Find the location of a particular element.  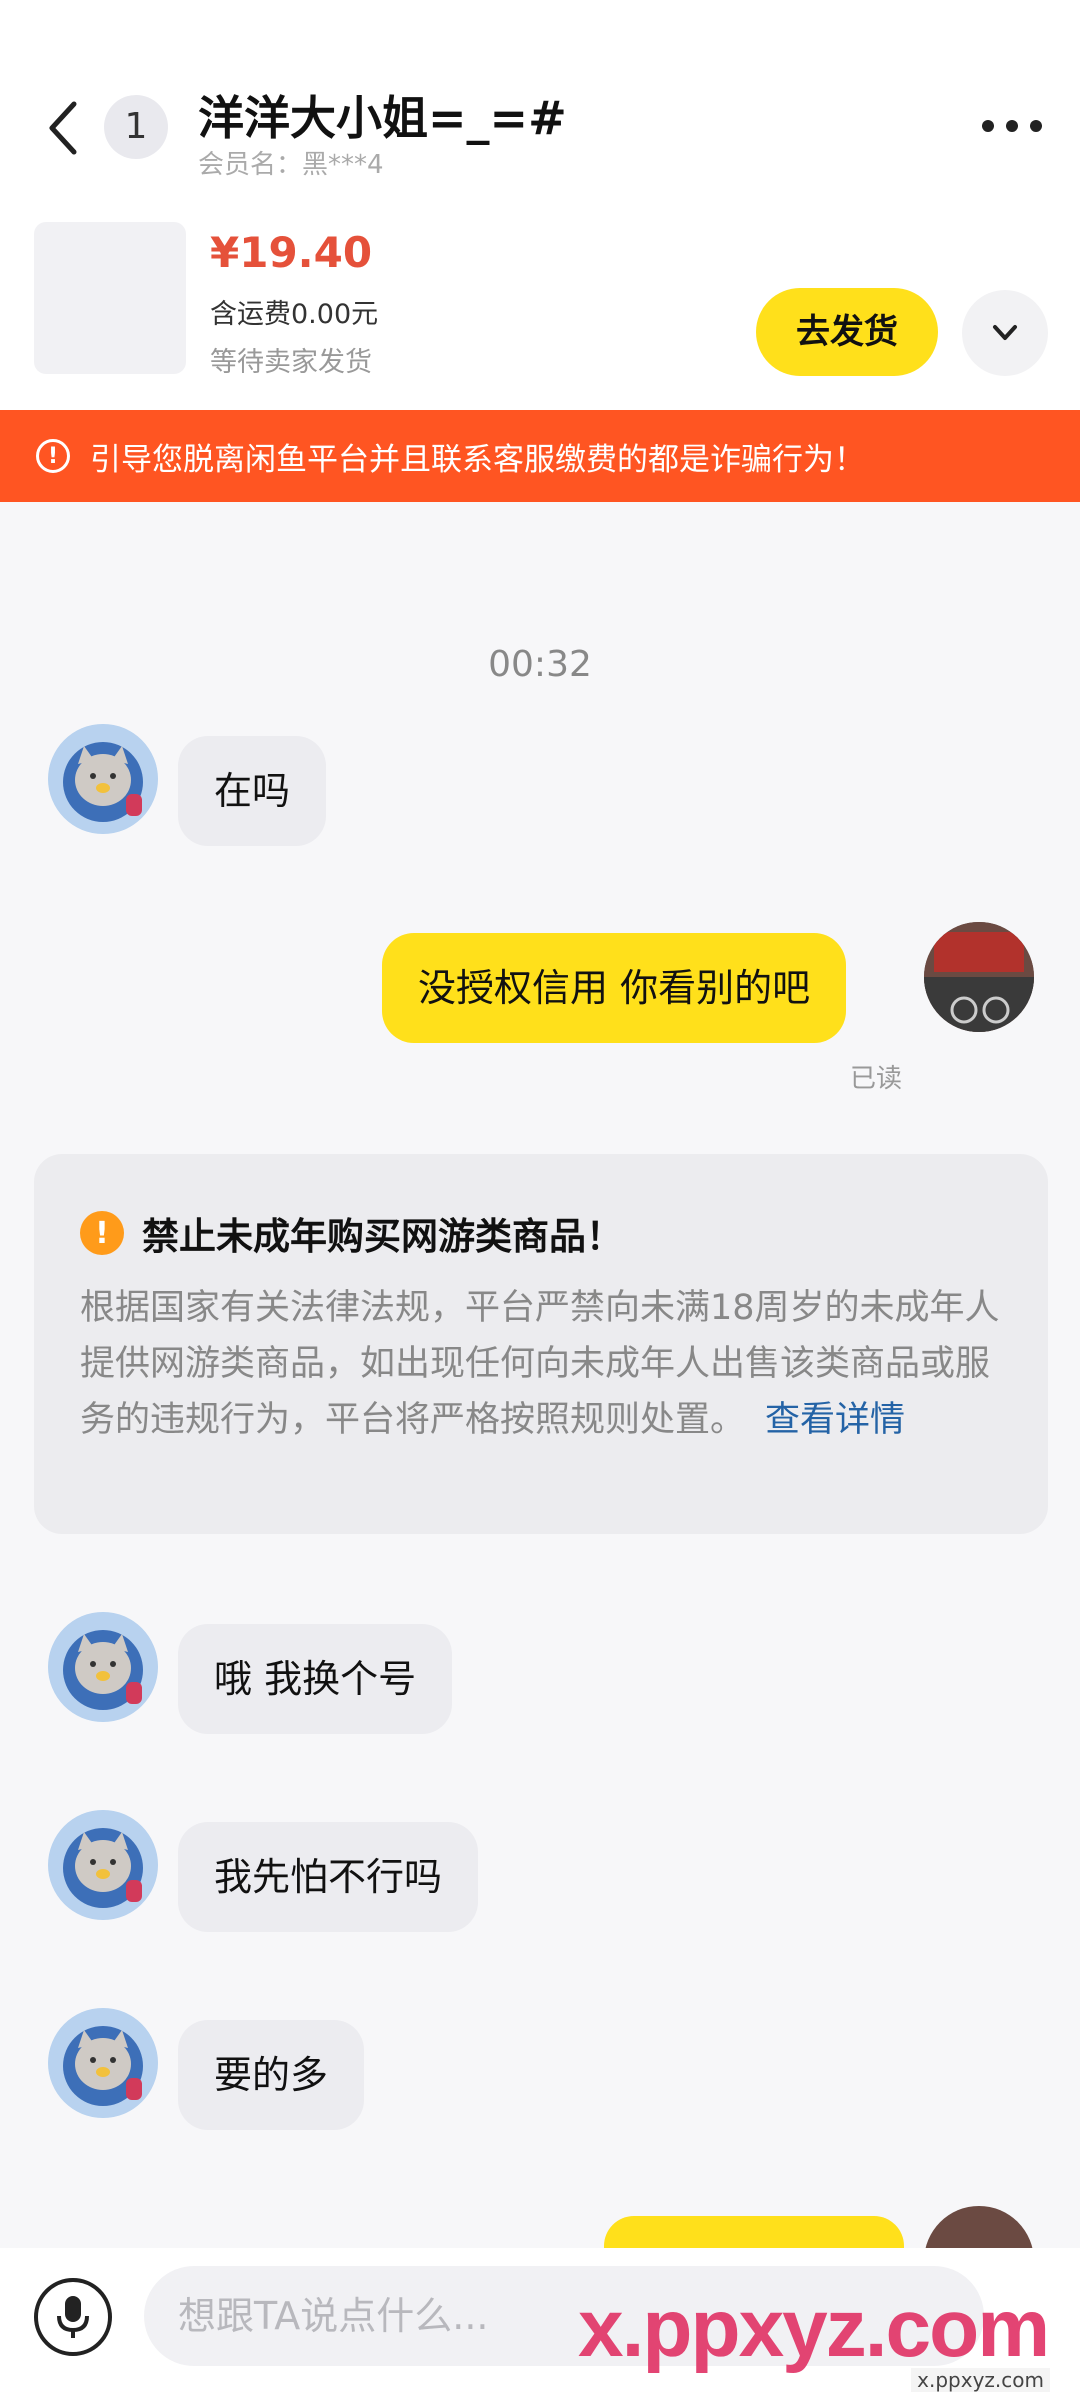

ship-button: 去发货 is located at coordinates (847, 332).